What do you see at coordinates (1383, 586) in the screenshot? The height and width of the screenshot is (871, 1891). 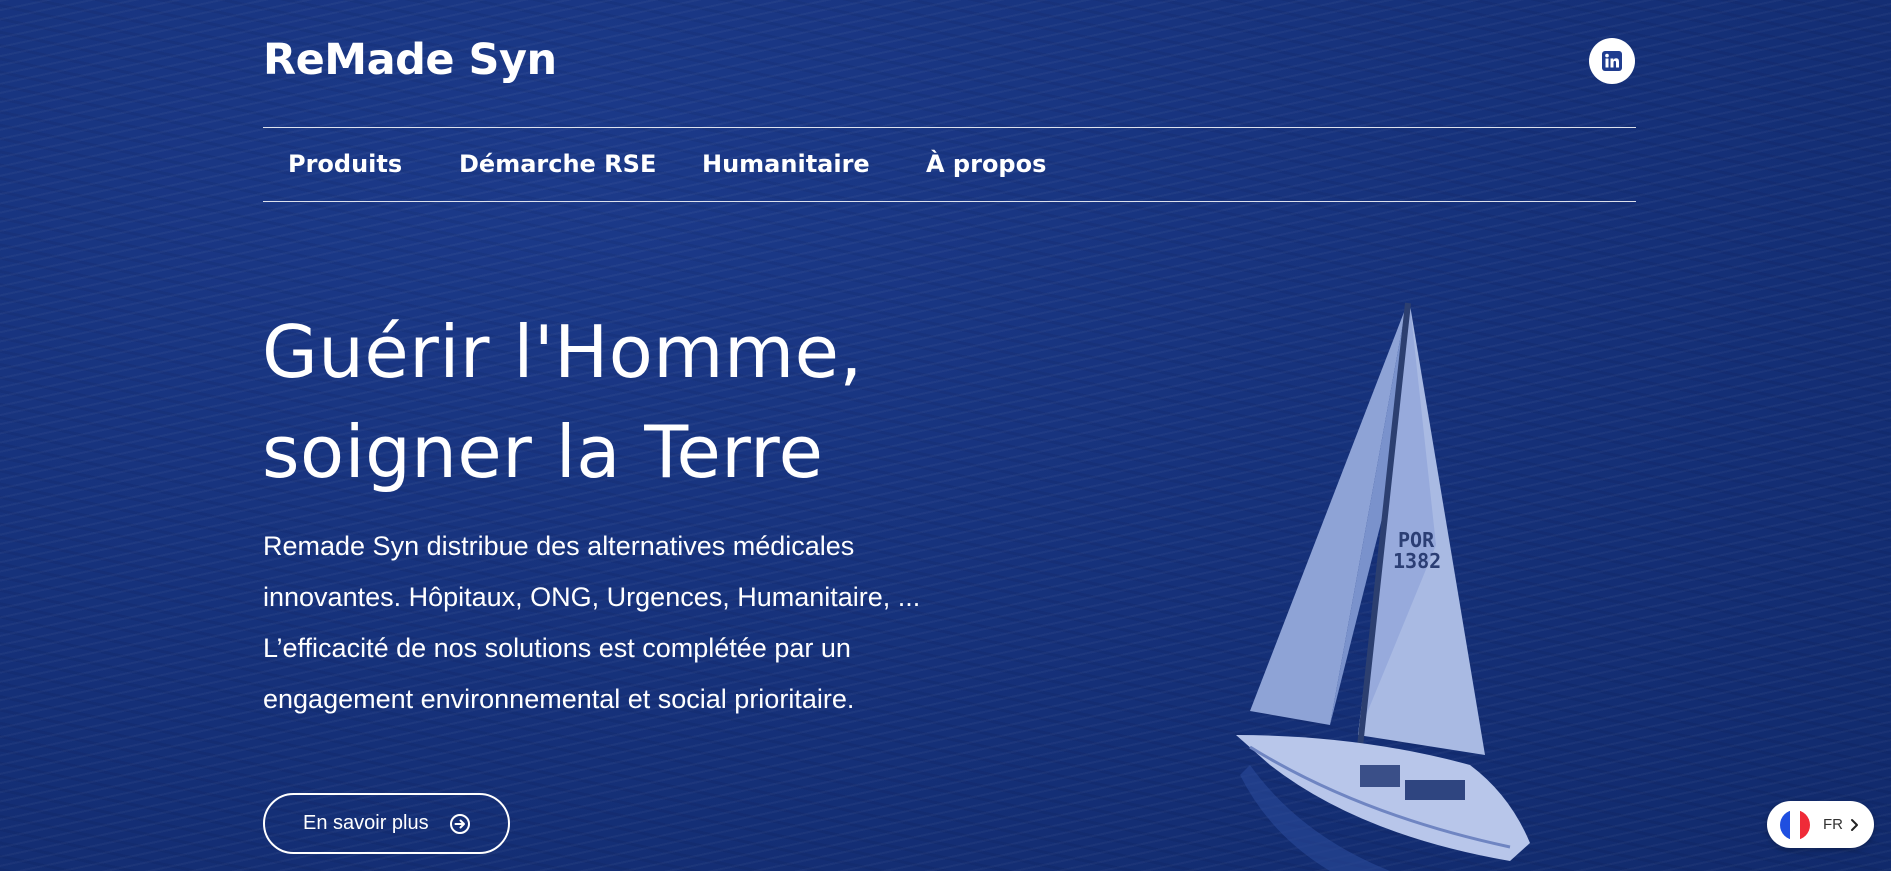 I see `sailboat-image: POR 1382` at bounding box center [1383, 586].